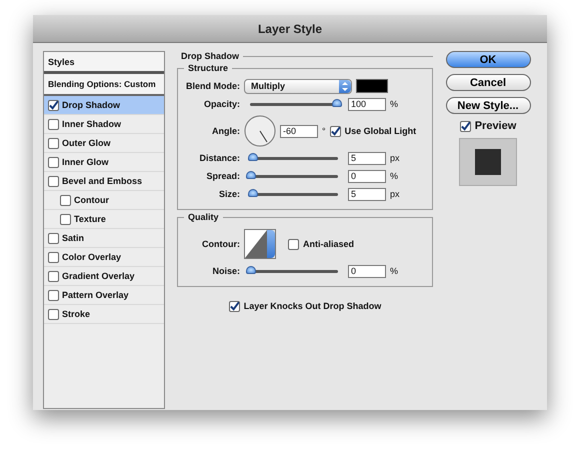  I want to click on style-label: Bevel and Emboss, so click(102, 181).